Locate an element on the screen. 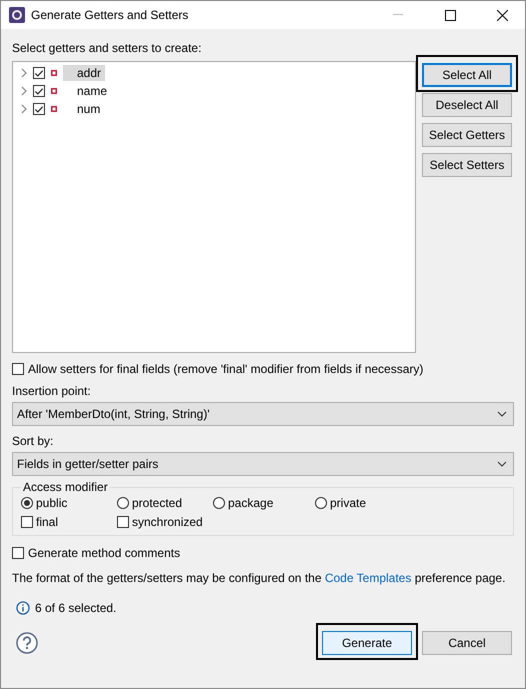 The image size is (526, 689). checkbox-label: synchronized is located at coordinates (167, 522).